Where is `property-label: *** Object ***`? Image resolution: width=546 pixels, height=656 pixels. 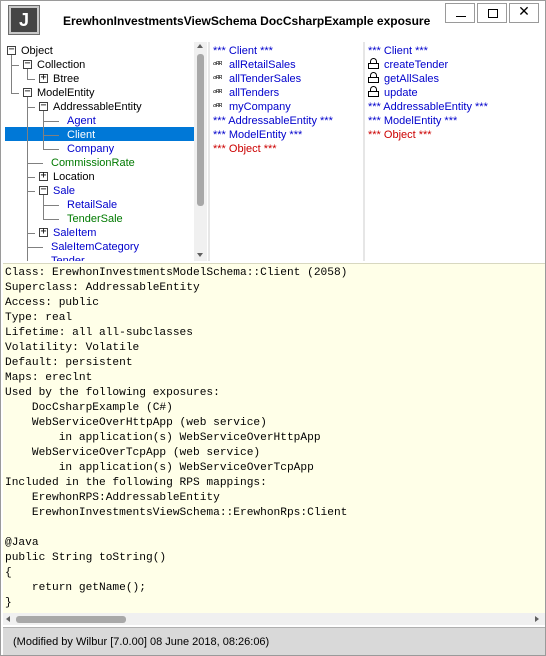
property-label: *** Object *** is located at coordinates (245, 149).